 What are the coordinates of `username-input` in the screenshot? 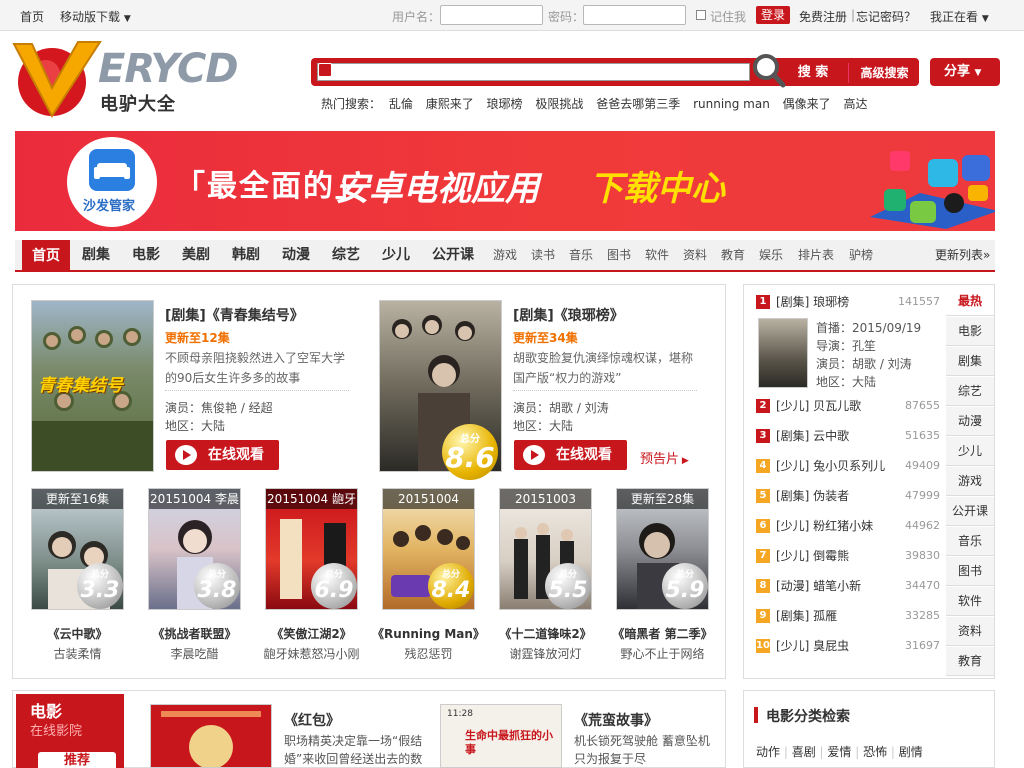 It's located at (491, 15).